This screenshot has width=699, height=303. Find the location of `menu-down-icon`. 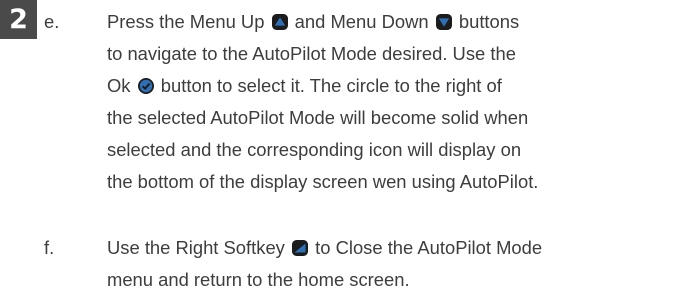

menu-down-icon is located at coordinates (444, 22).